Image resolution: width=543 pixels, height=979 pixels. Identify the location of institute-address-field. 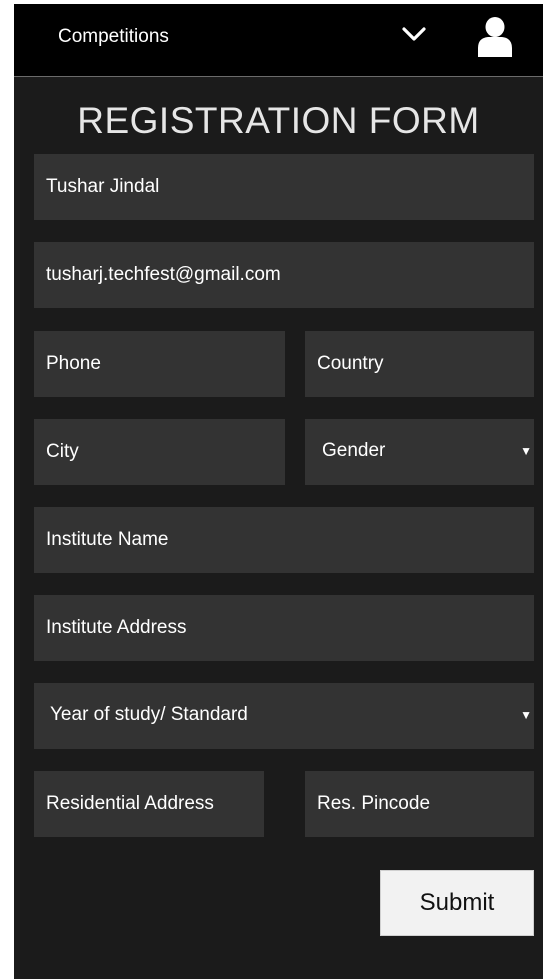
(284, 628).